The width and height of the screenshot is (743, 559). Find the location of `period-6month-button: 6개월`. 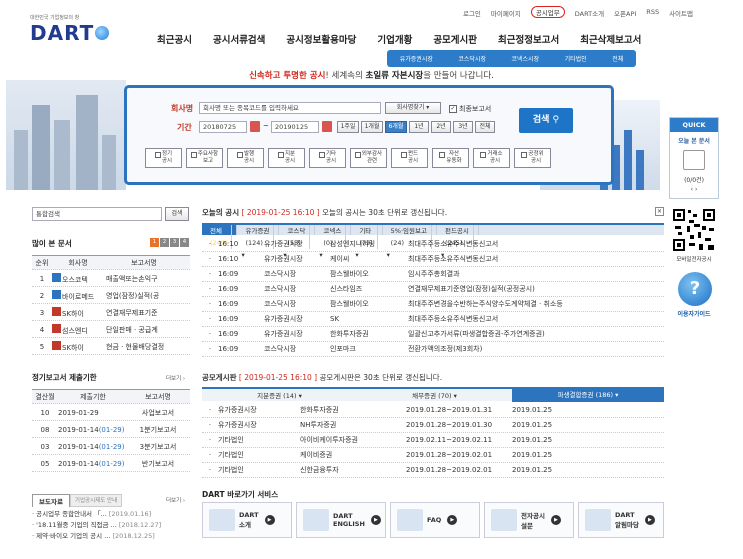

period-6month-button: 6개월 is located at coordinates (396, 127).